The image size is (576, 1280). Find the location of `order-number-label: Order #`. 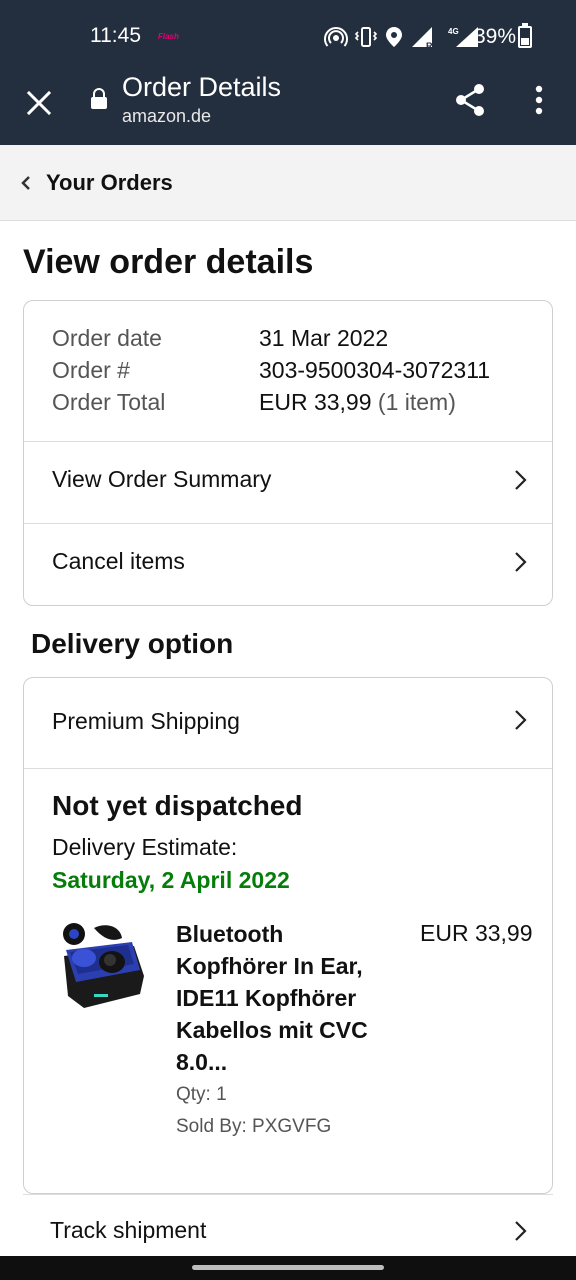

order-number-label: Order # is located at coordinates (91, 370).